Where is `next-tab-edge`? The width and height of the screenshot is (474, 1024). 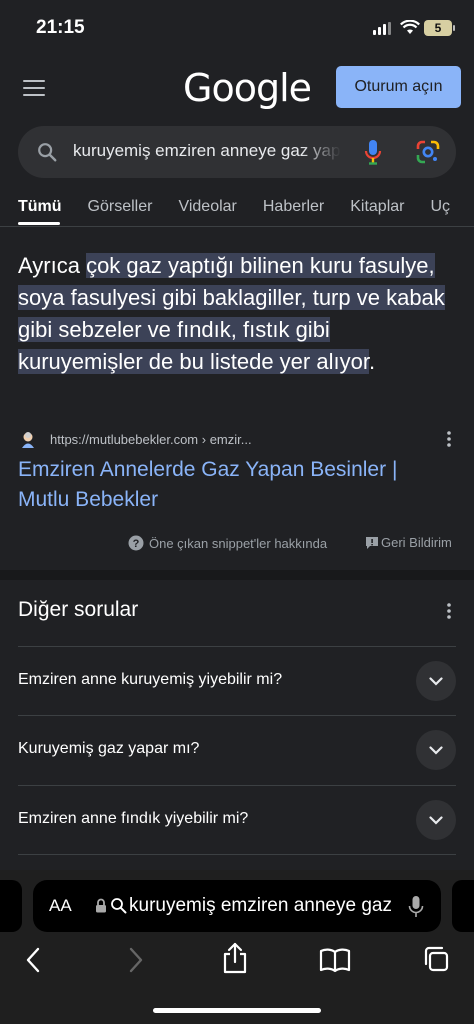
next-tab-edge is located at coordinates (463, 906).